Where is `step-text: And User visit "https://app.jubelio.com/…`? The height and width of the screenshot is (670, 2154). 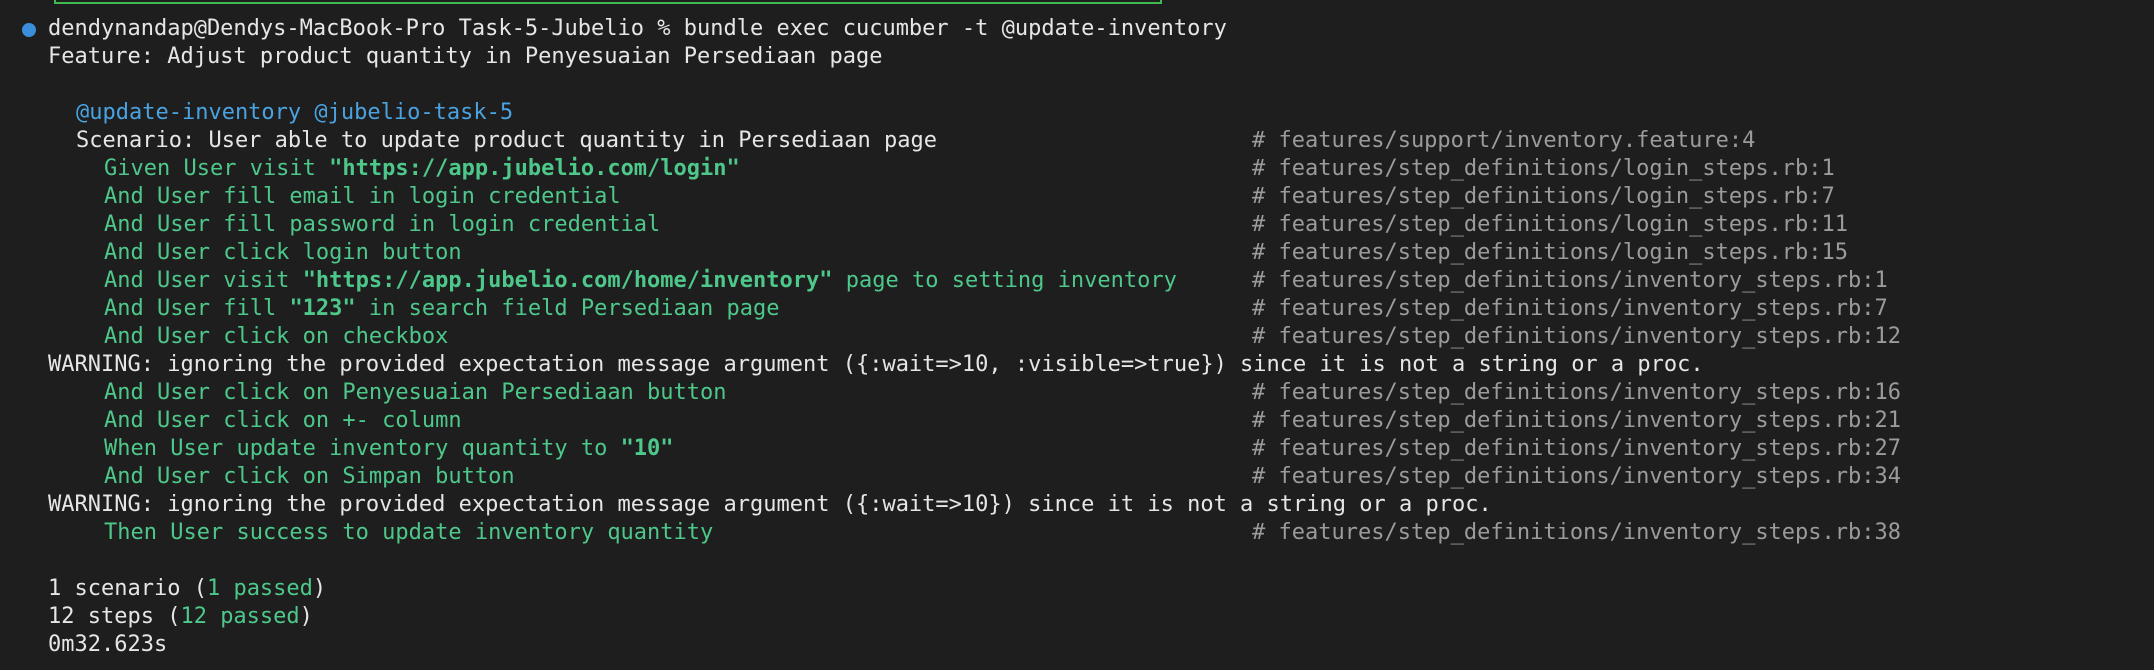
step-text: And User visit "https://app.jubelio.com/… is located at coordinates (640, 280).